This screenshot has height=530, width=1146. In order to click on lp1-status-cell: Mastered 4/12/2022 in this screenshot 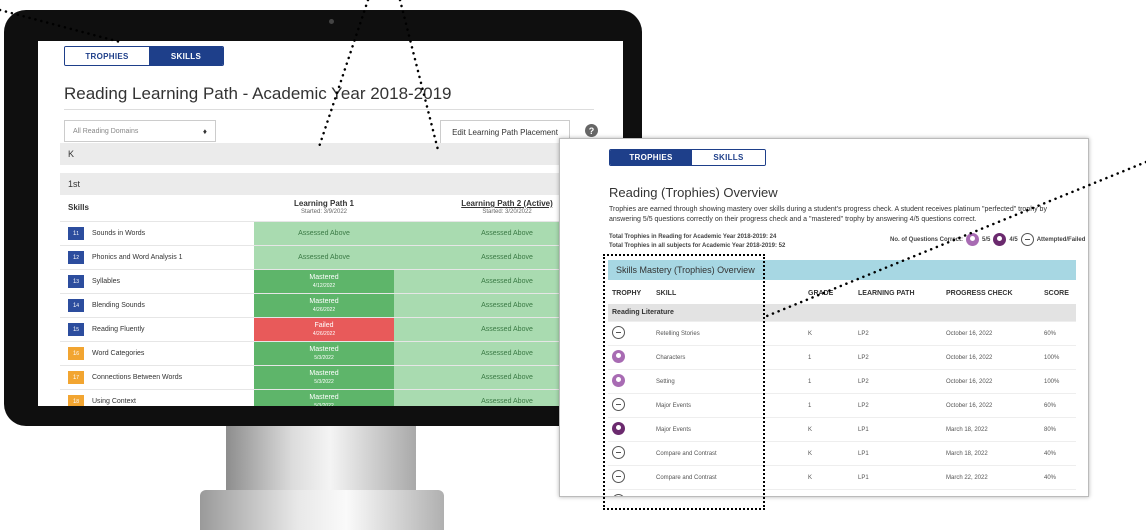, I will do `click(324, 281)`.